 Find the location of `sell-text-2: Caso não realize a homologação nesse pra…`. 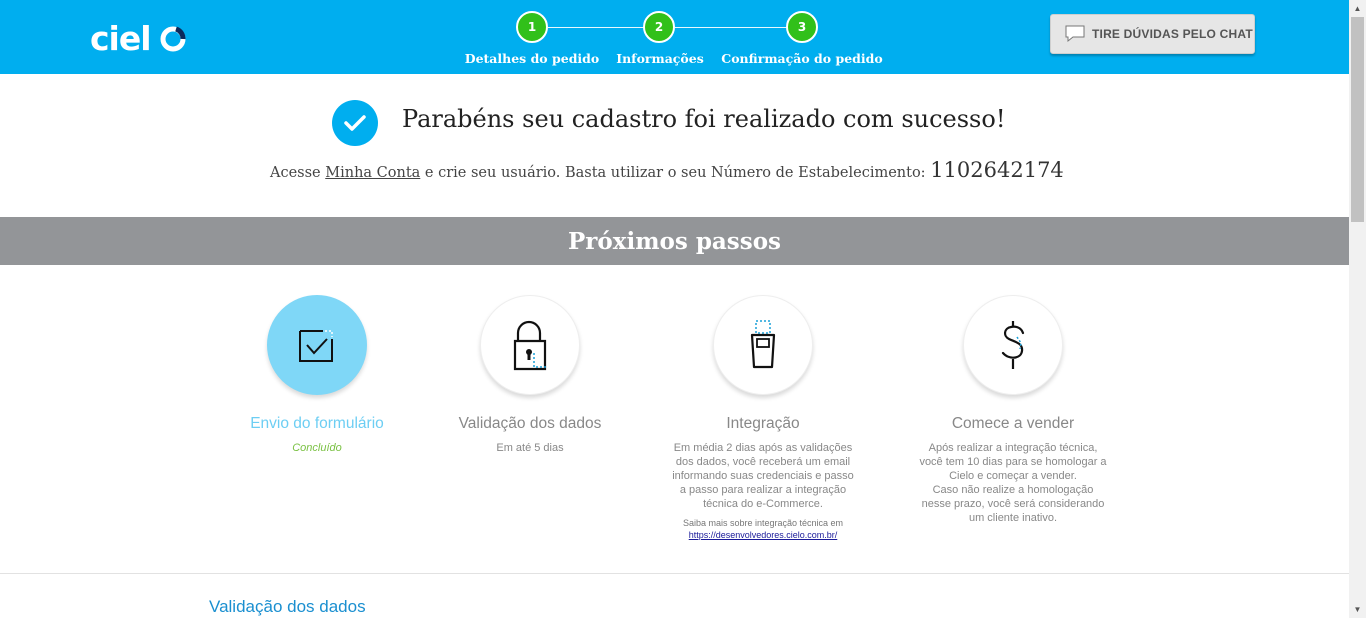

sell-text-2: Caso não realize a homologação nesse pra… is located at coordinates (1013, 504).